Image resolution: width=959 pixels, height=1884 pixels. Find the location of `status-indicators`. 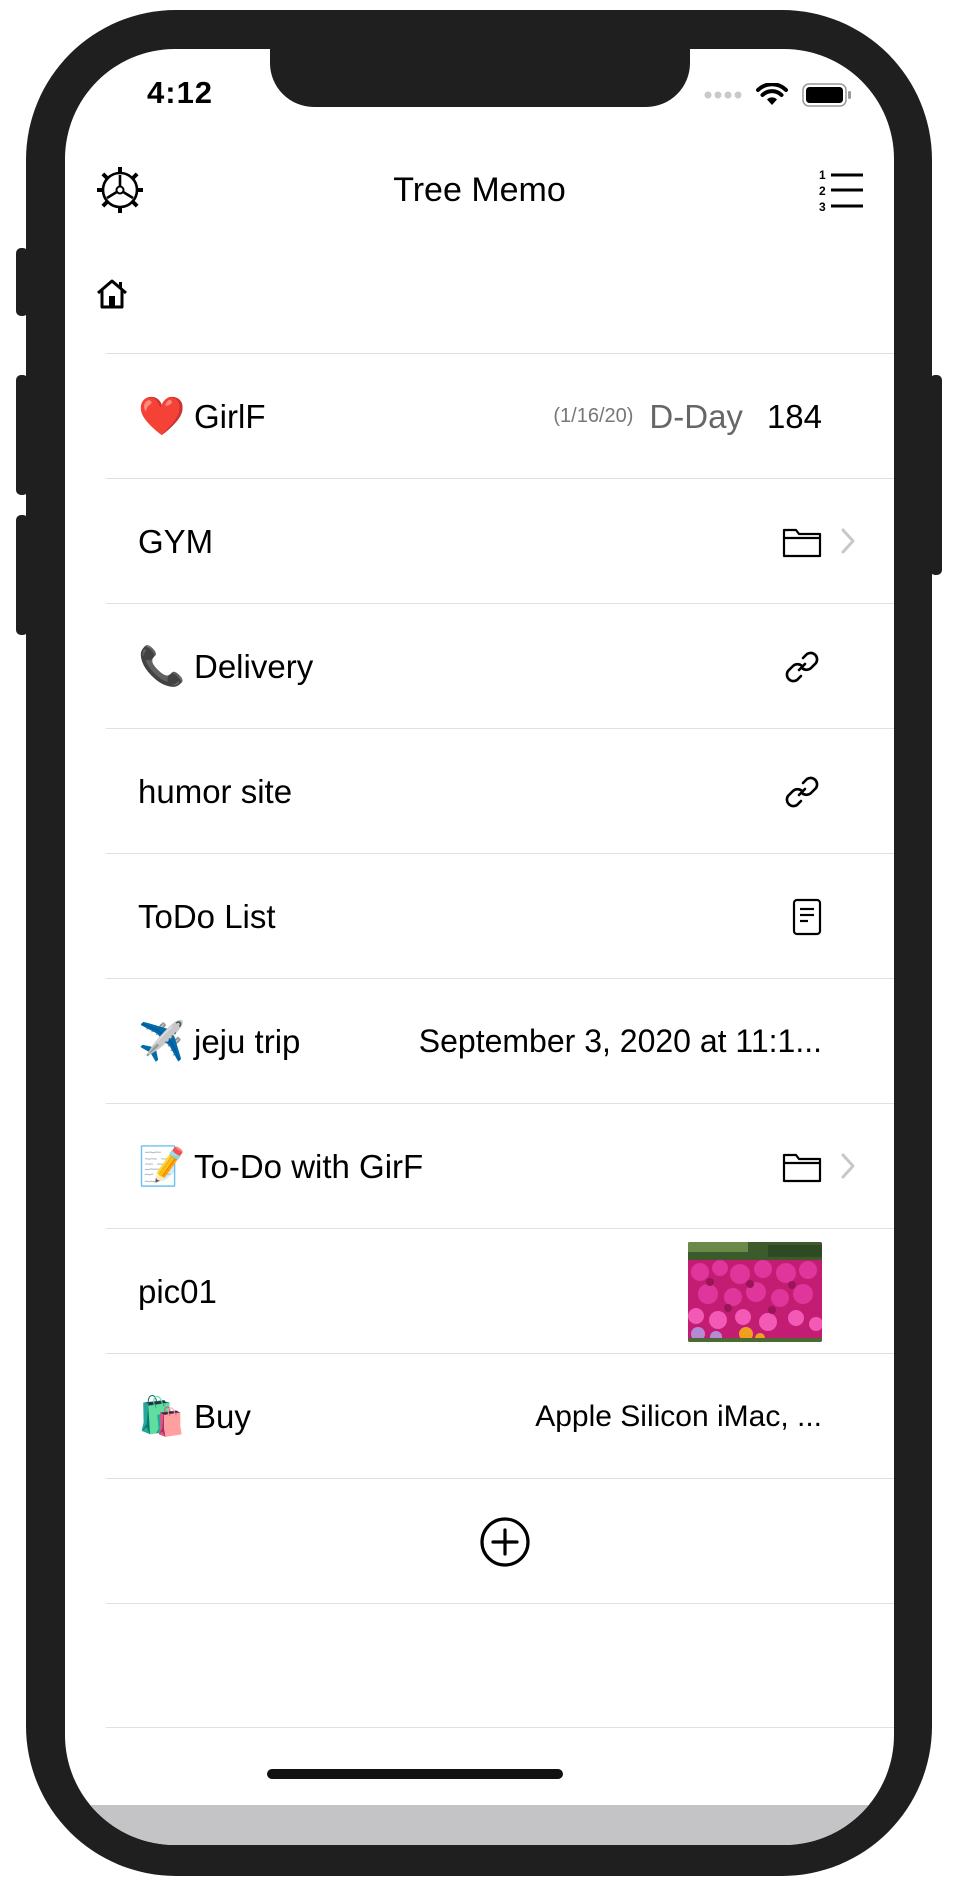

status-indicators is located at coordinates (778, 95).